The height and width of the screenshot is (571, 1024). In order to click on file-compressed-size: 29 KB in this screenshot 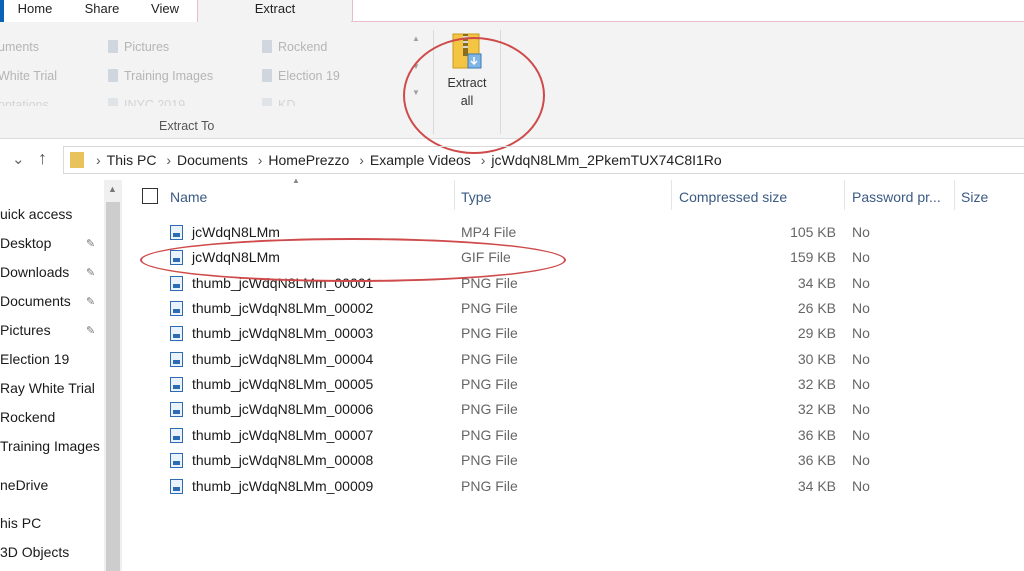, I will do `click(816, 333)`.